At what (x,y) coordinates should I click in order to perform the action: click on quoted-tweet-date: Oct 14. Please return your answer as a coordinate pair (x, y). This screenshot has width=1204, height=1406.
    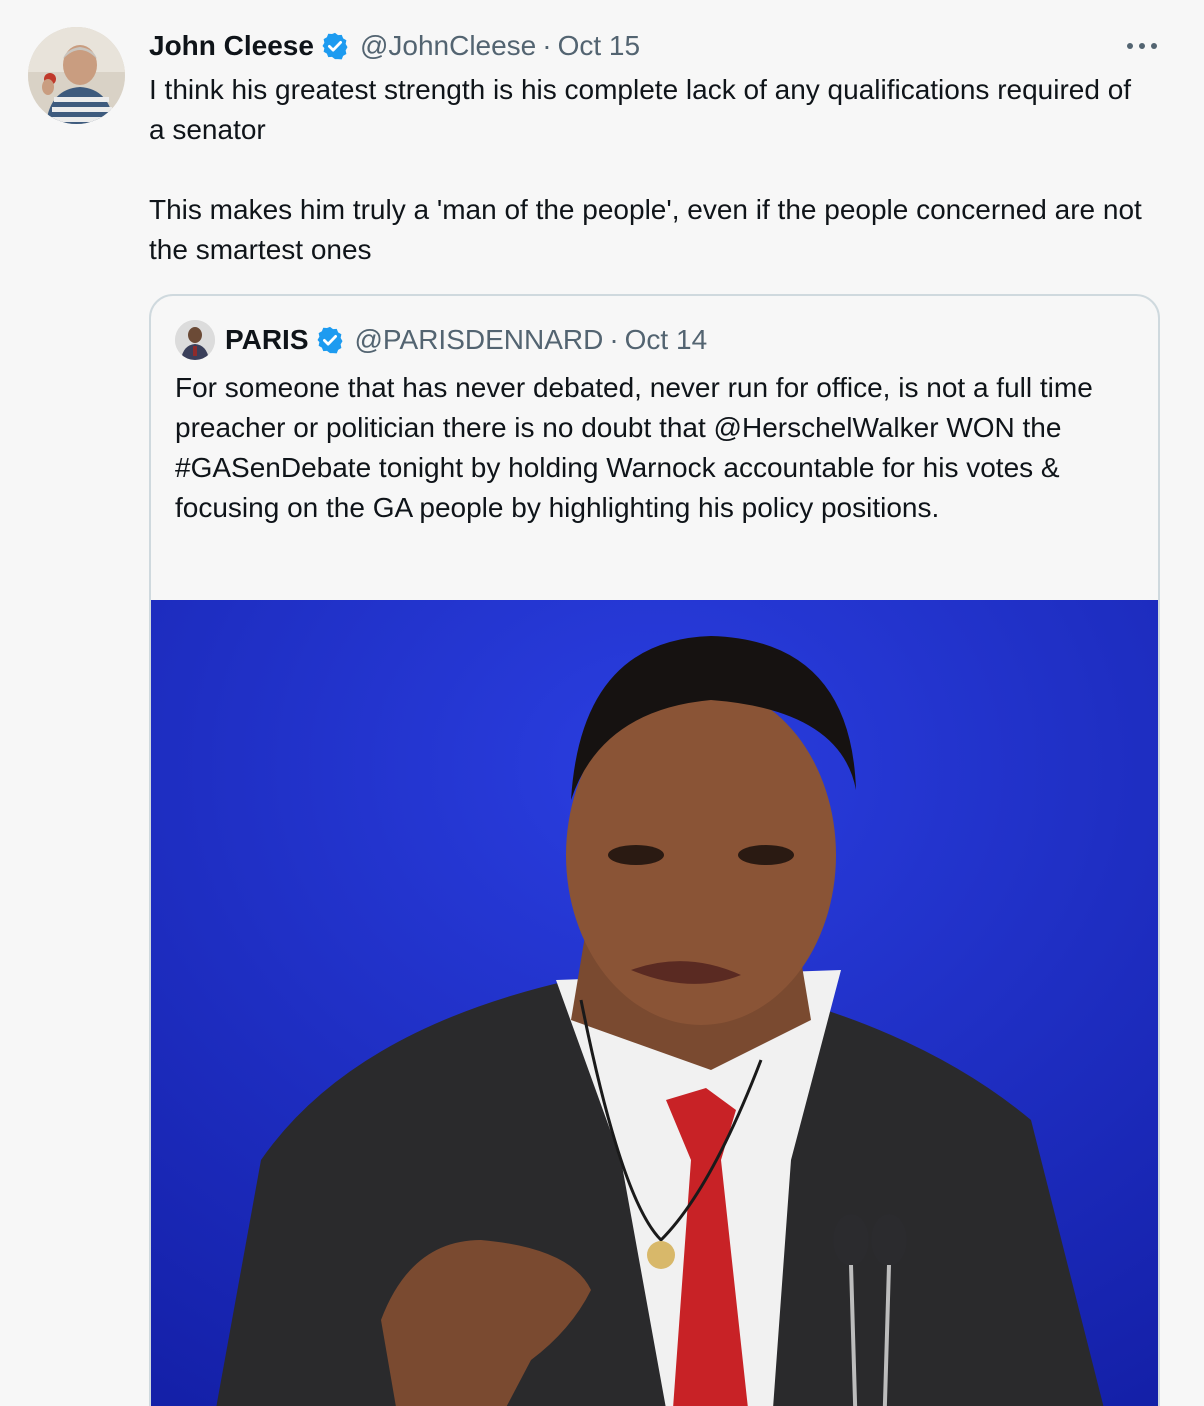
    Looking at the image, I should click on (666, 340).